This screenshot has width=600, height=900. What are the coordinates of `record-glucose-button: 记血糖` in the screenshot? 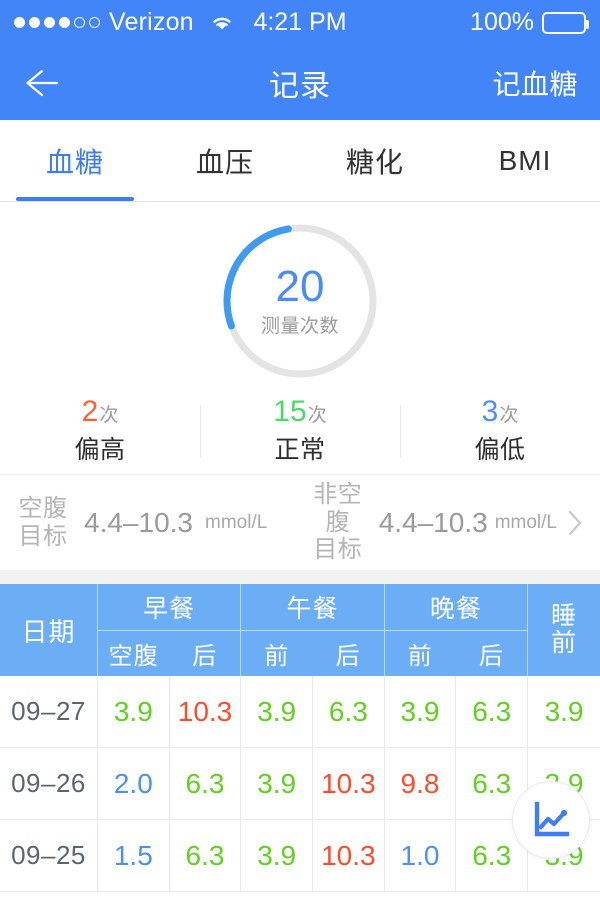 It's located at (535, 83).